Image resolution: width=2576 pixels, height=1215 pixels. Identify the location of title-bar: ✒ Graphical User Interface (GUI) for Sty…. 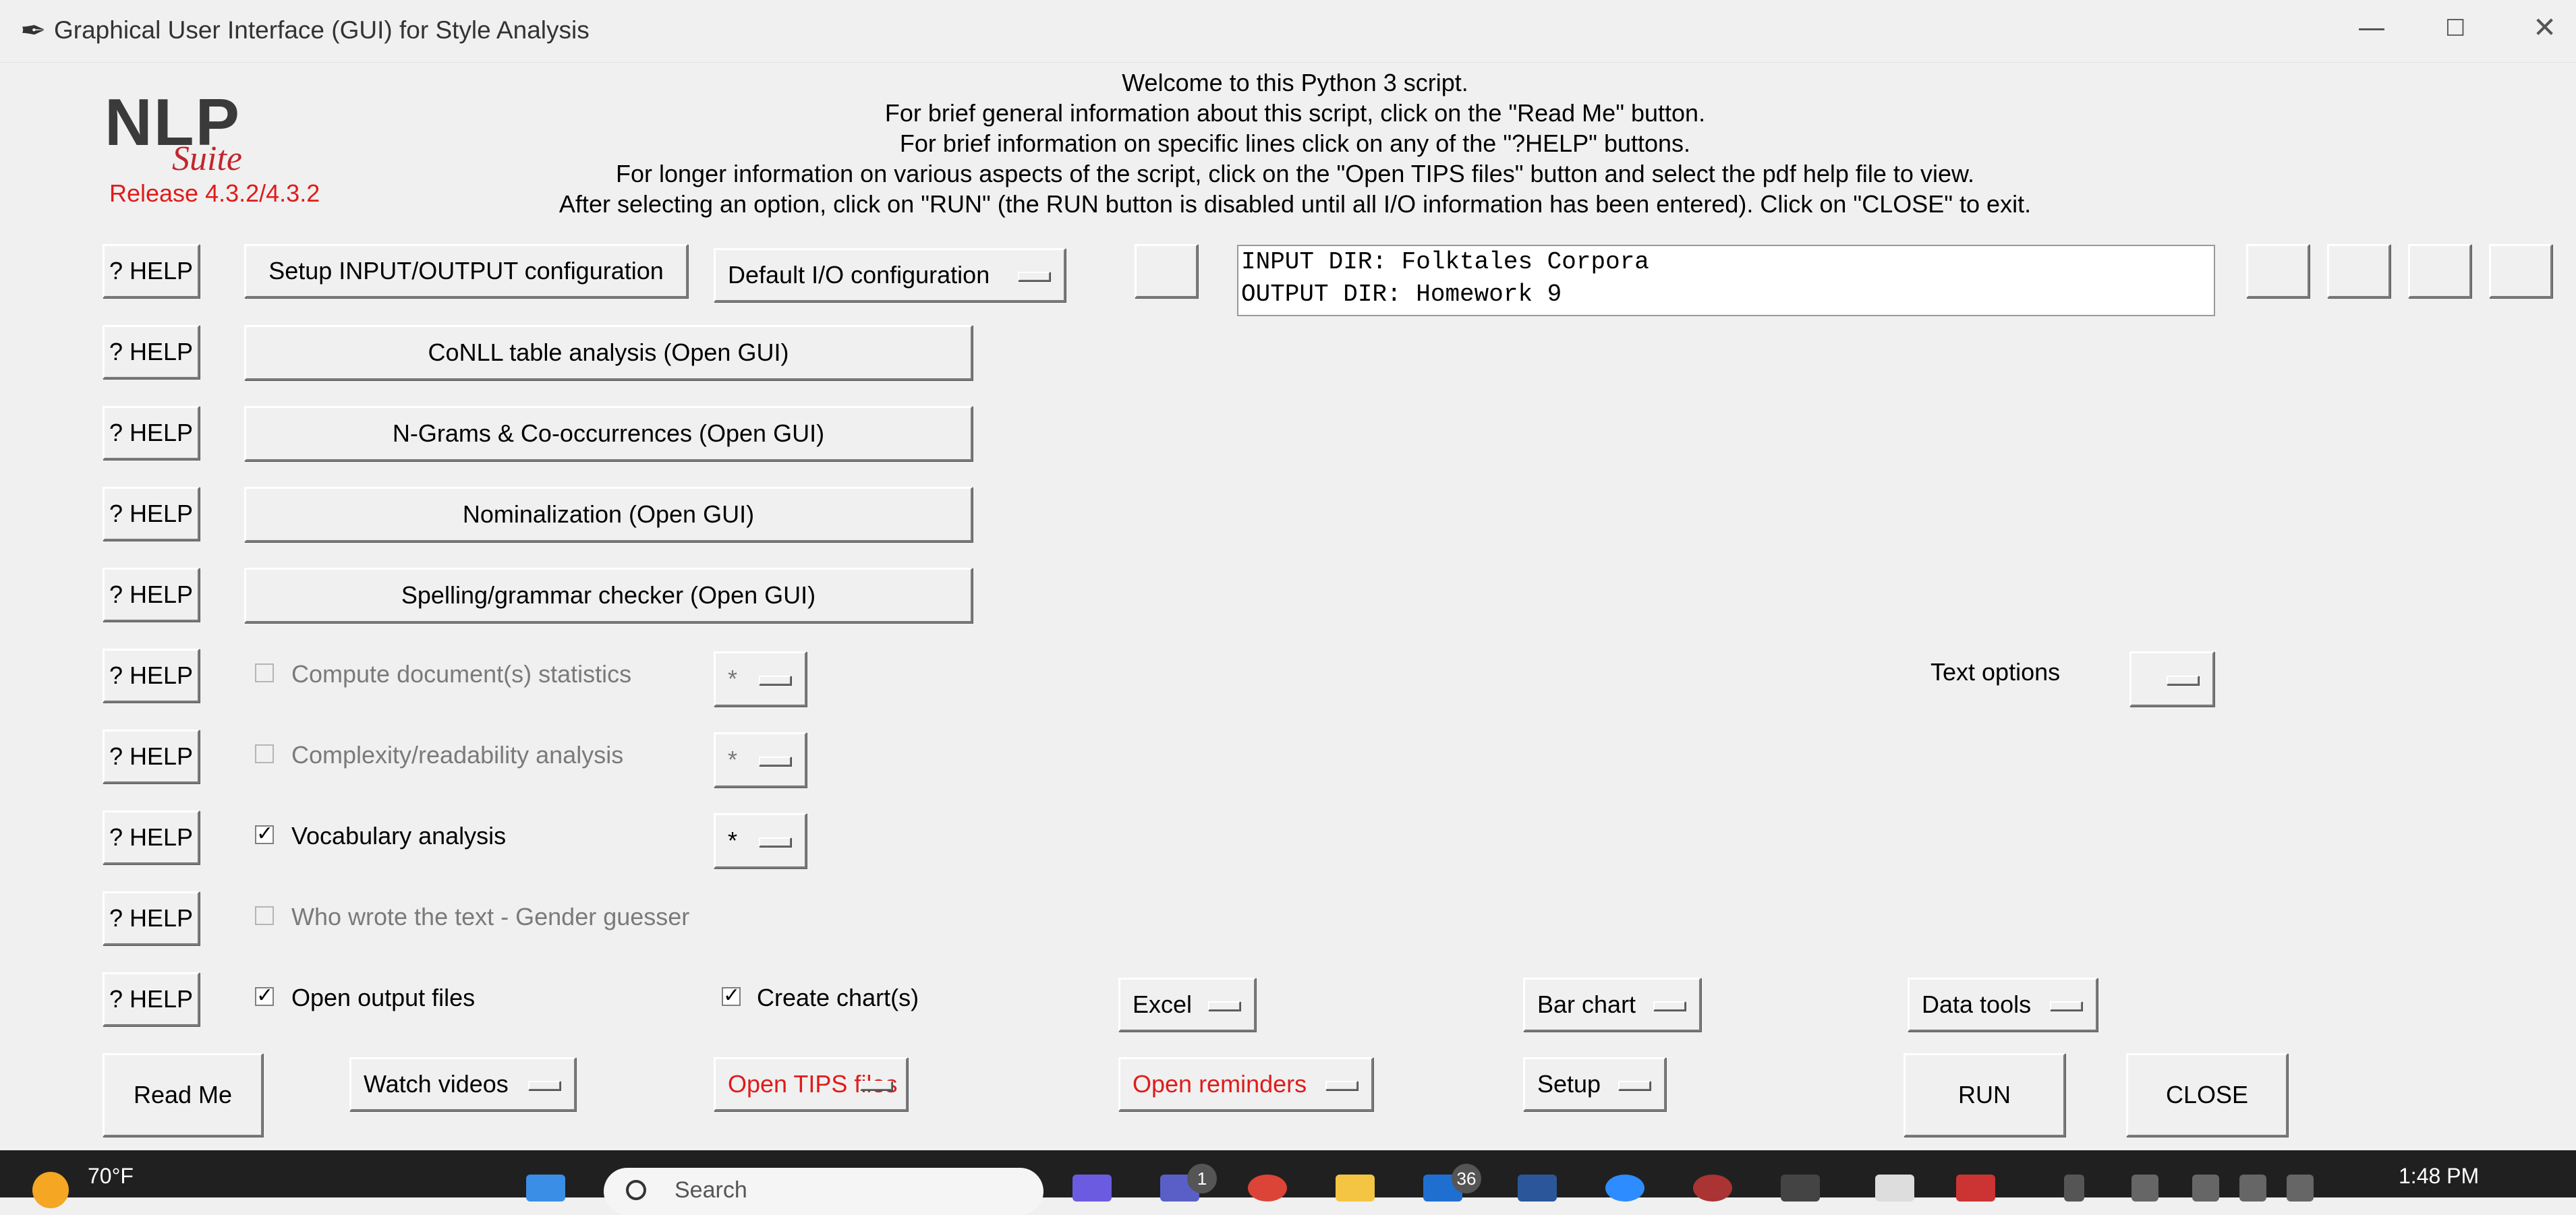
(1288, 32).